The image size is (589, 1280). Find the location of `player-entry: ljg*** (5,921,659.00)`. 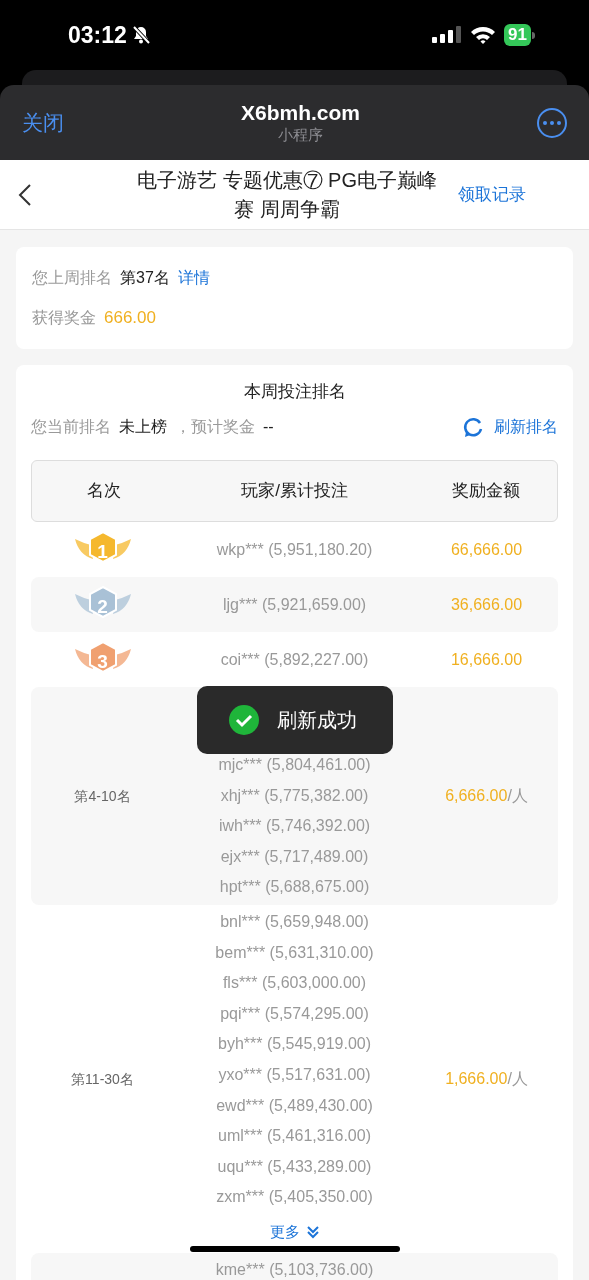

player-entry: ljg*** (5,921,659.00) is located at coordinates (294, 604).